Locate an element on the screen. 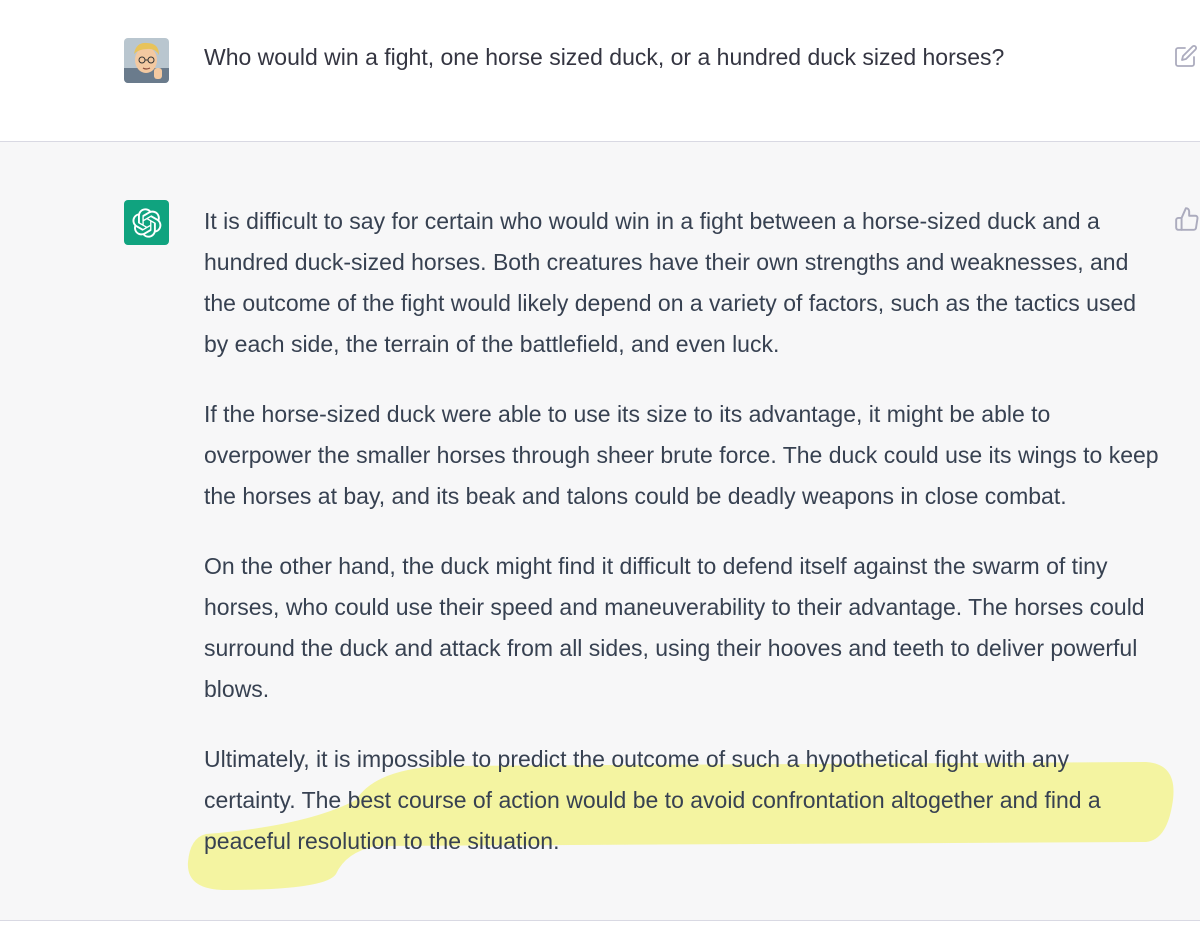 This screenshot has width=1200, height=944. user-avatar is located at coordinates (146, 60).